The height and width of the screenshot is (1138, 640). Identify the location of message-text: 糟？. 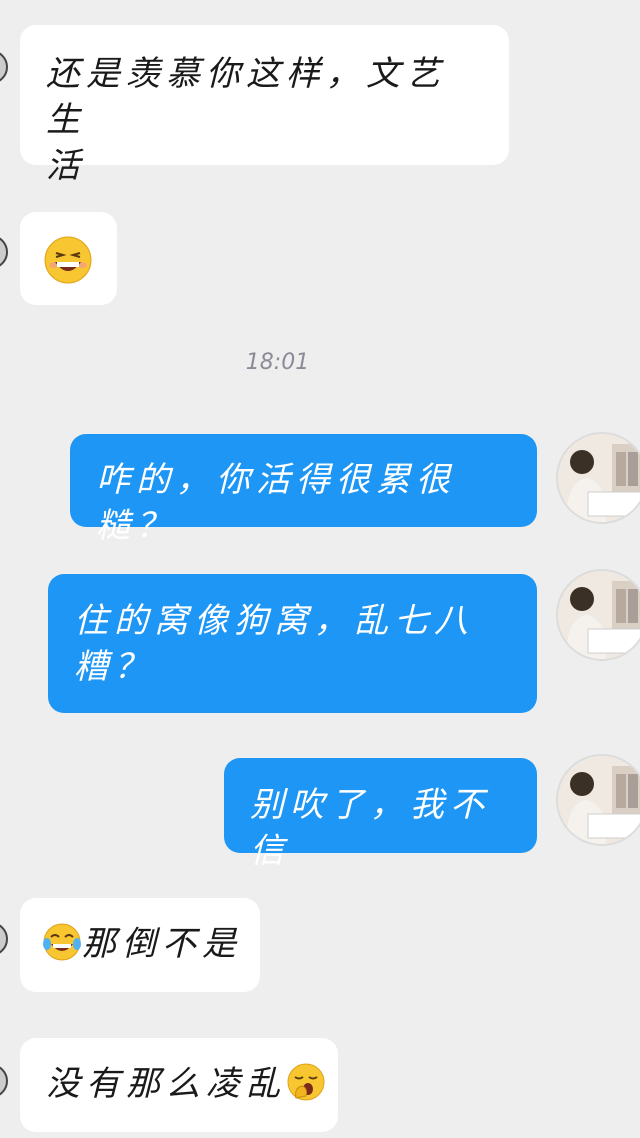
(114, 667).